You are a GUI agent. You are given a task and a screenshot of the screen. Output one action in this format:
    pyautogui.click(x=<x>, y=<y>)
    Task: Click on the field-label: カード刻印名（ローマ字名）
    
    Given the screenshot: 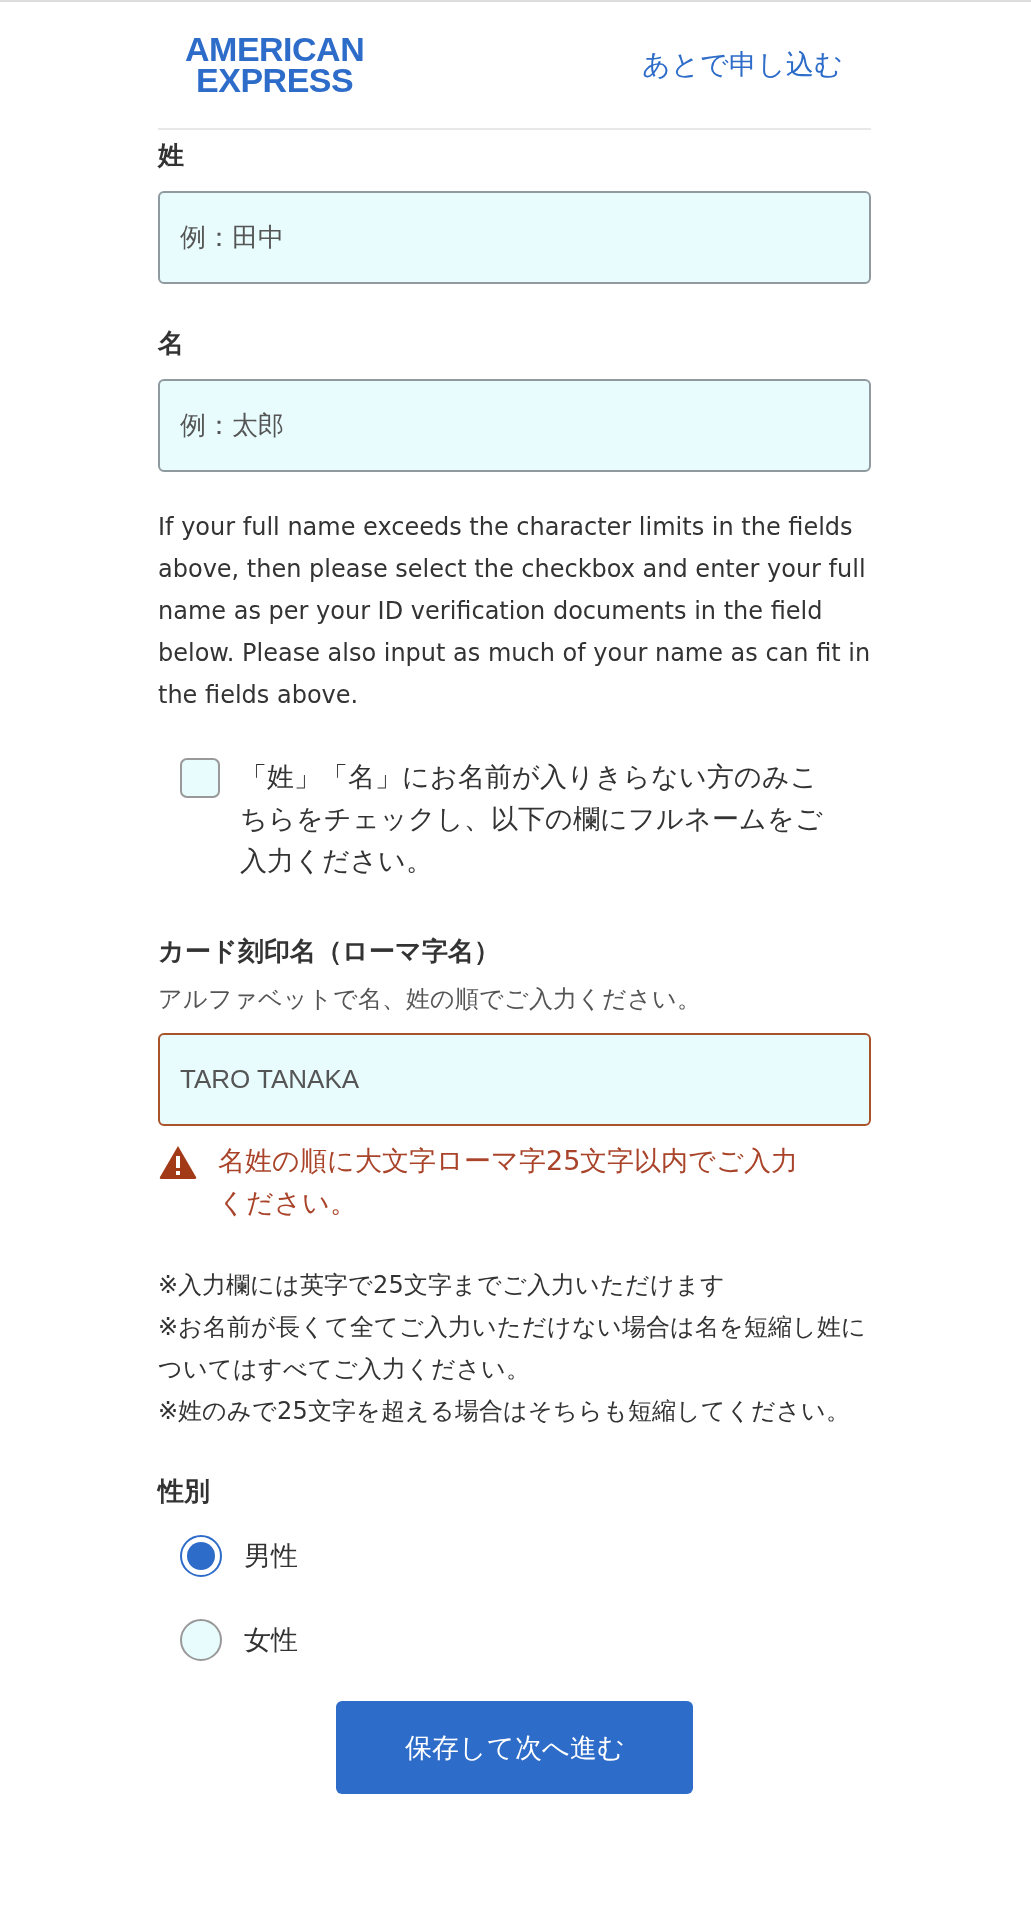 What is the action you would take?
    pyautogui.click(x=329, y=951)
    